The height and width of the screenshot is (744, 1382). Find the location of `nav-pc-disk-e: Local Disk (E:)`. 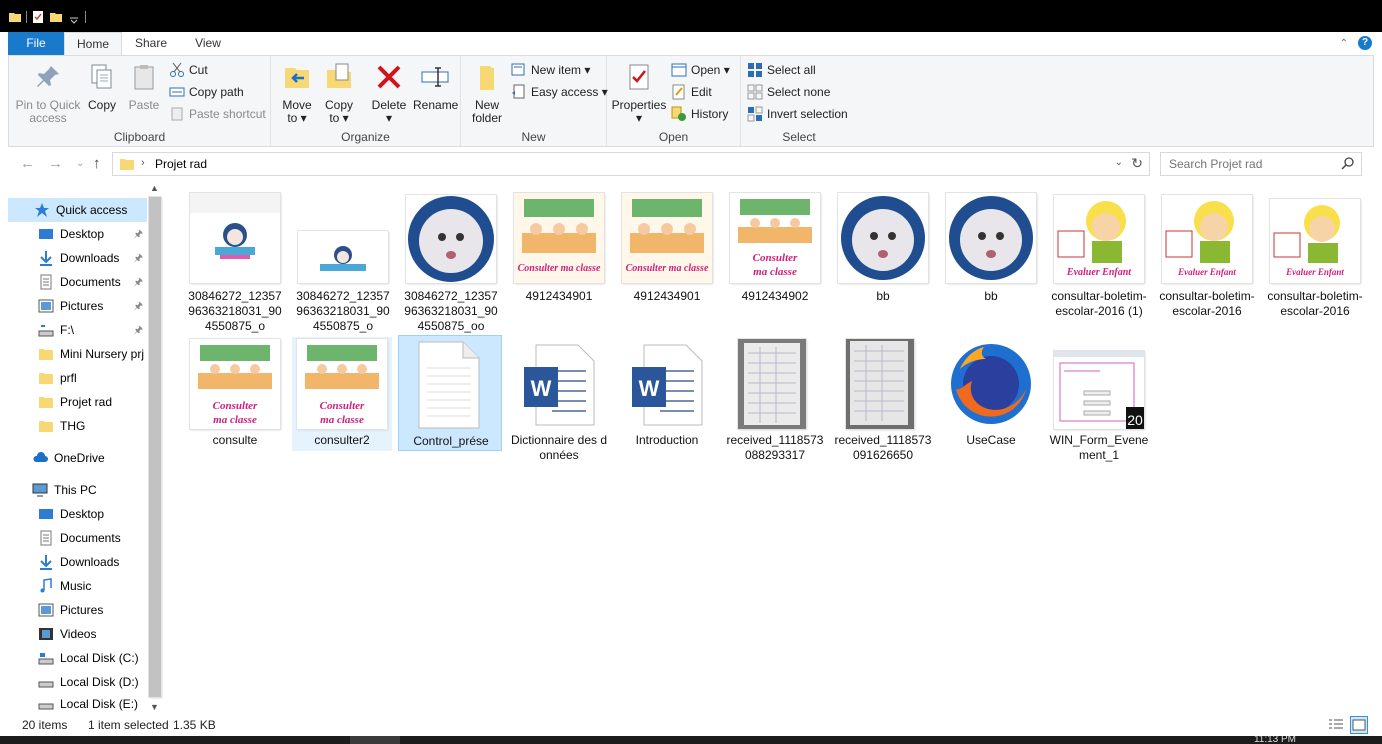

nav-pc-disk-e: Local Disk (E:) is located at coordinates (77, 704).